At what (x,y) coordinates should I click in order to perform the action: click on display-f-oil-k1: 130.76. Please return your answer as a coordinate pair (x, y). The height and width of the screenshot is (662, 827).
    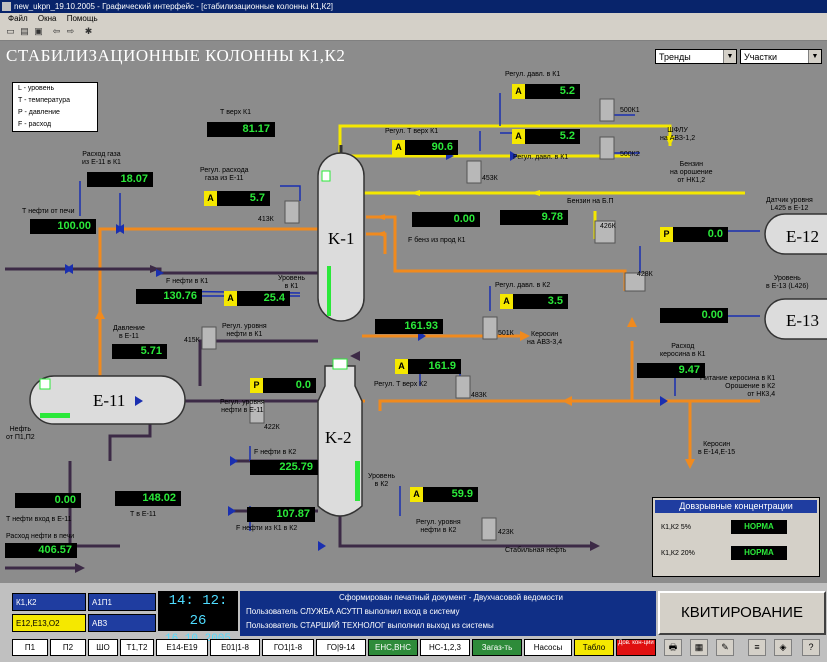
    Looking at the image, I should click on (169, 296).